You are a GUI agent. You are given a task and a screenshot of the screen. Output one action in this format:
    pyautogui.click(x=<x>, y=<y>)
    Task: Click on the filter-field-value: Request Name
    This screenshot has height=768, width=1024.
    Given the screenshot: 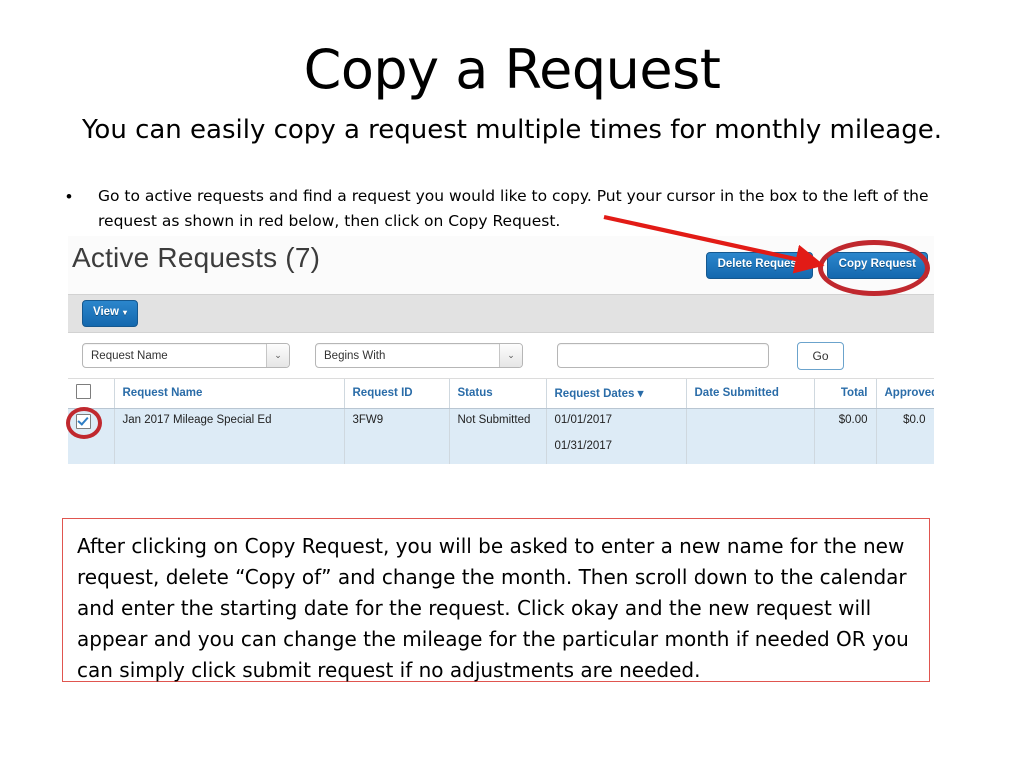 What is the action you would take?
    pyautogui.click(x=129, y=355)
    